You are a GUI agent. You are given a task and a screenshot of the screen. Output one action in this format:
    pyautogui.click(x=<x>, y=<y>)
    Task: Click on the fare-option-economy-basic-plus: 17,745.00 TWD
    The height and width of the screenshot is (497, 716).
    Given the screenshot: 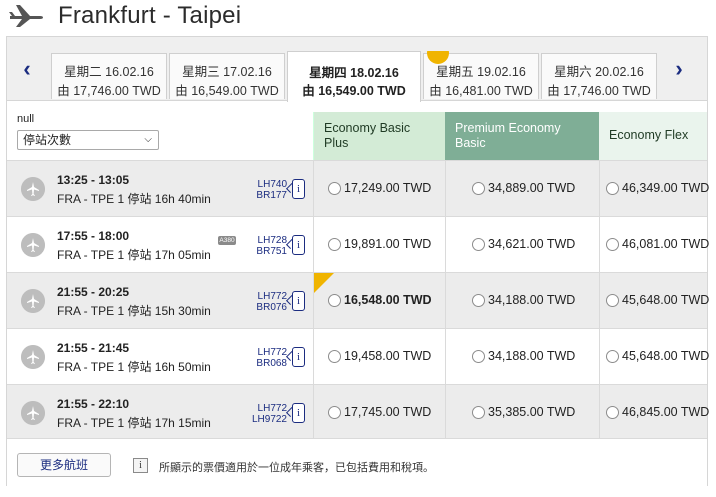 What is the action you would take?
    pyautogui.click(x=379, y=413)
    